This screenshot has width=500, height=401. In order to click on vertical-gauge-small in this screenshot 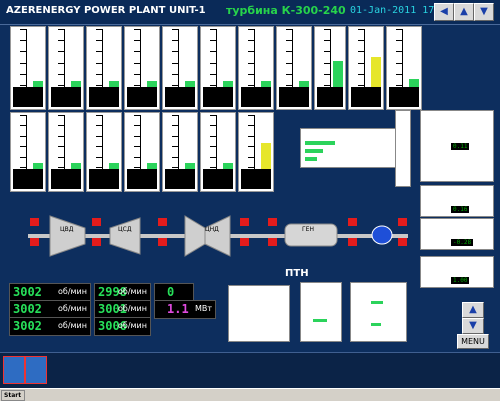, I will do `click(403, 148)`.